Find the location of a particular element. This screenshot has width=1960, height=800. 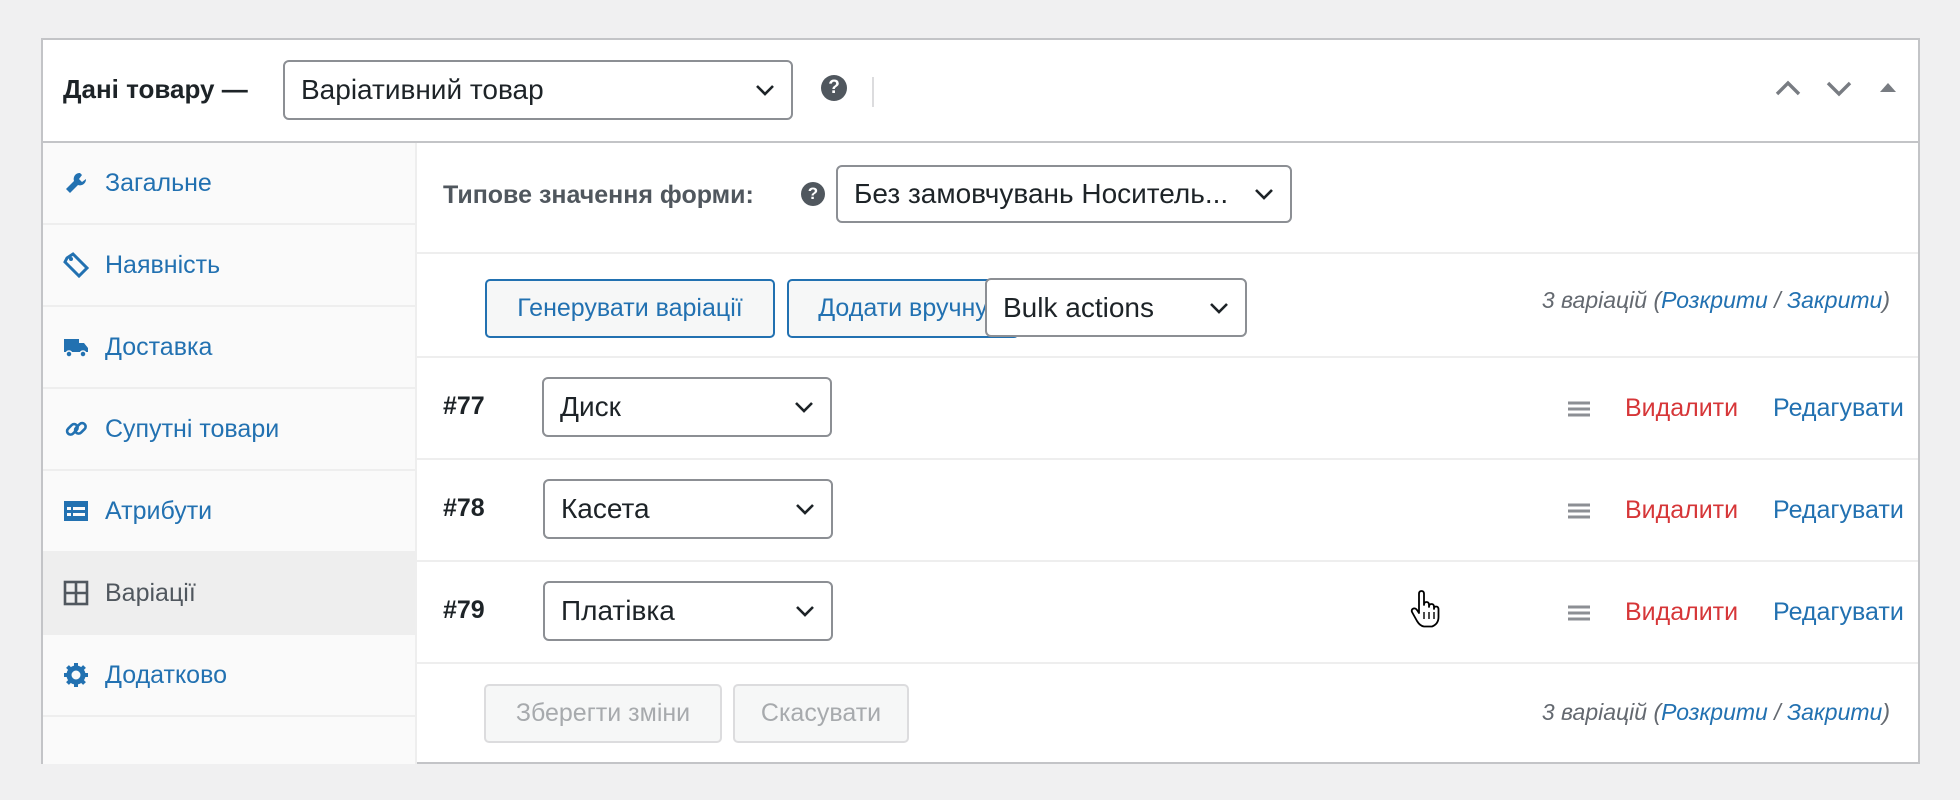

variation-row: #79 Платівка Видалити Редагувати is located at coordinates (1167, 613).